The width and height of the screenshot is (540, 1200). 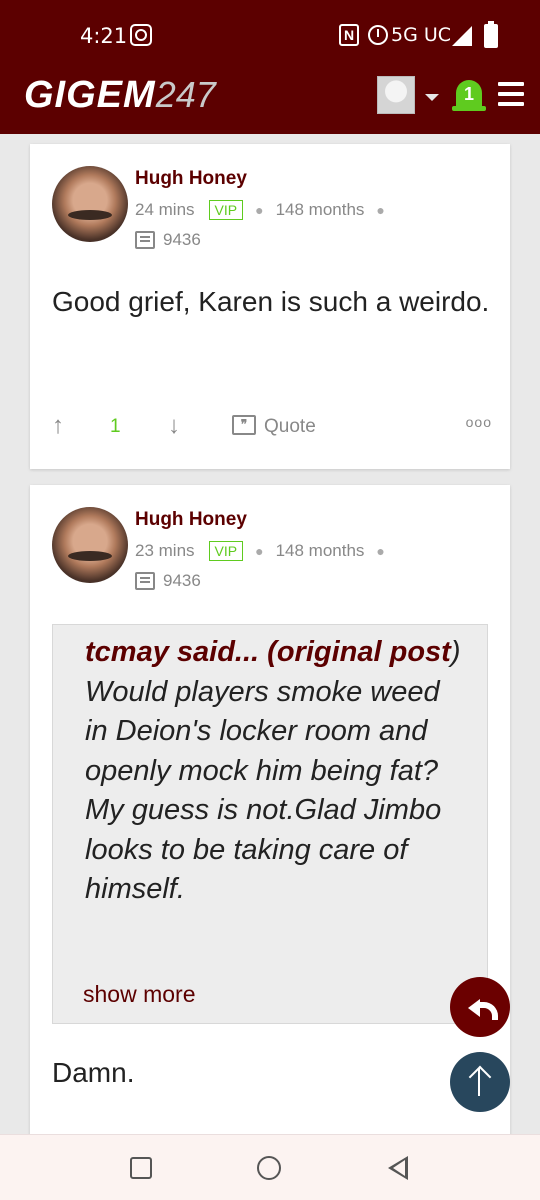 I want to click on site-logo: GIGEM247, so click(x=120, y=95).